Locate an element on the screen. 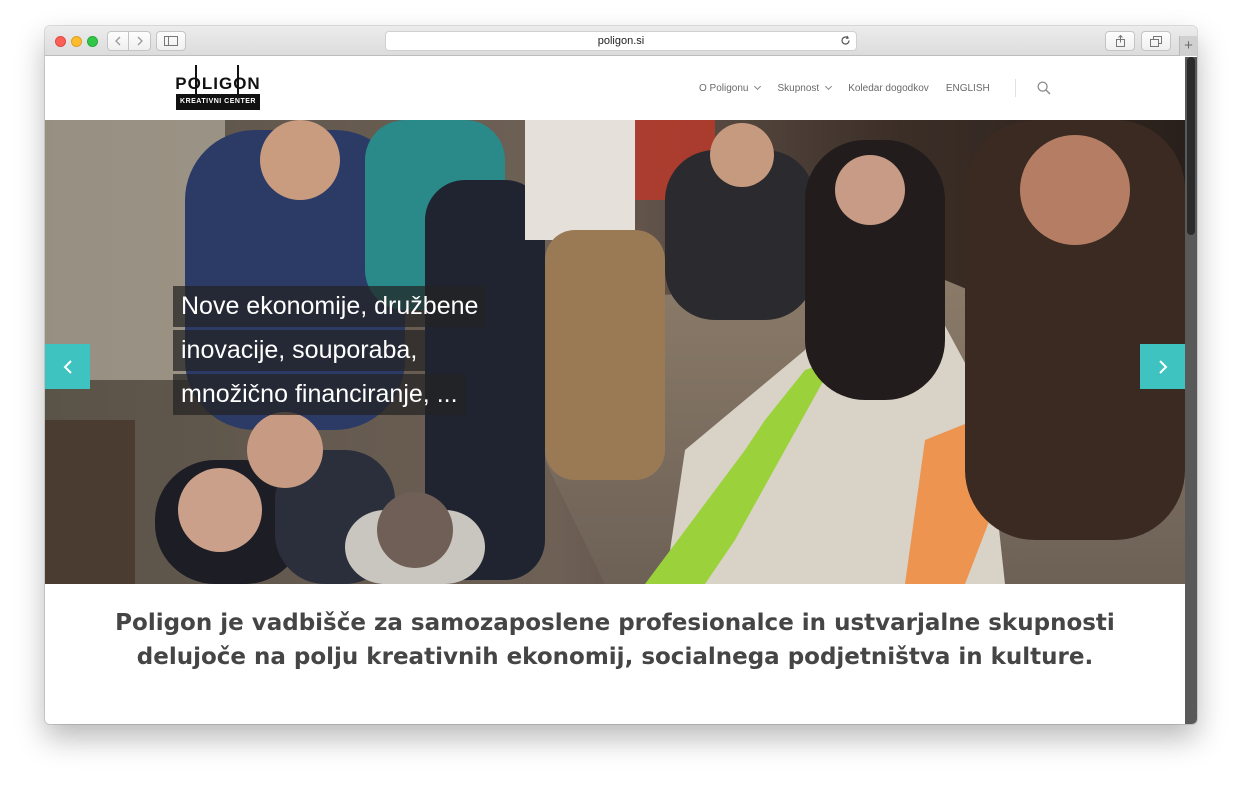  search-icon is located at coordinates (1044, 88).